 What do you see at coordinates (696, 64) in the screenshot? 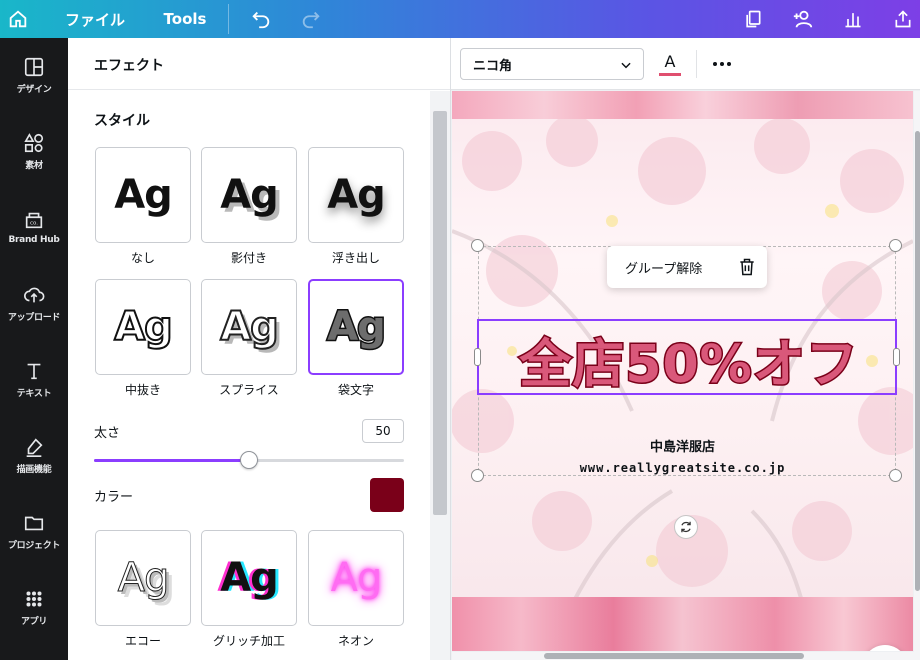
I see `toolbar-divider` at bounding box center [696, 64].